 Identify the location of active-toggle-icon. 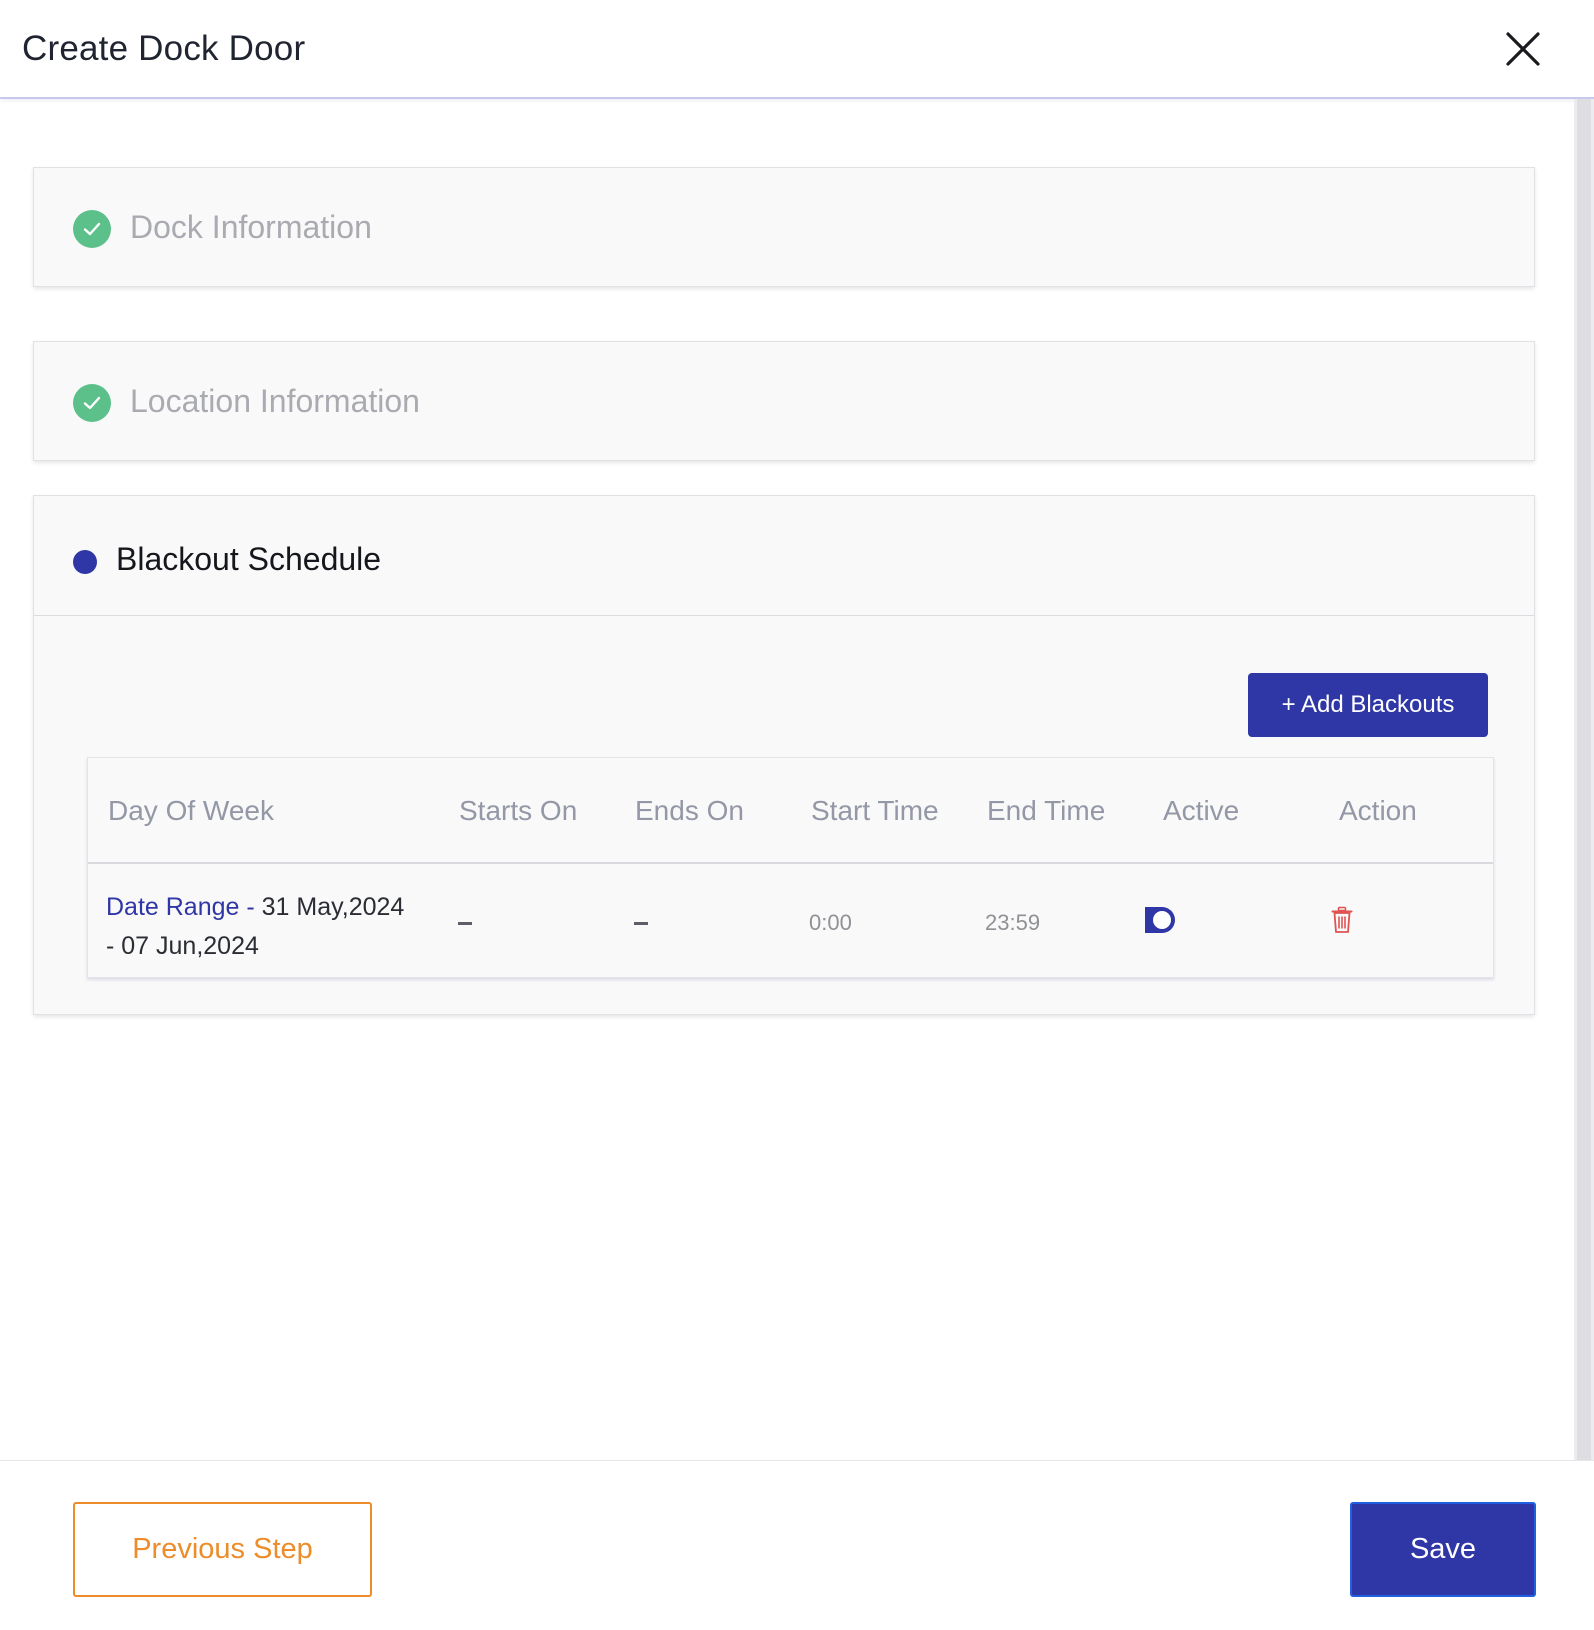
(1160, 920).